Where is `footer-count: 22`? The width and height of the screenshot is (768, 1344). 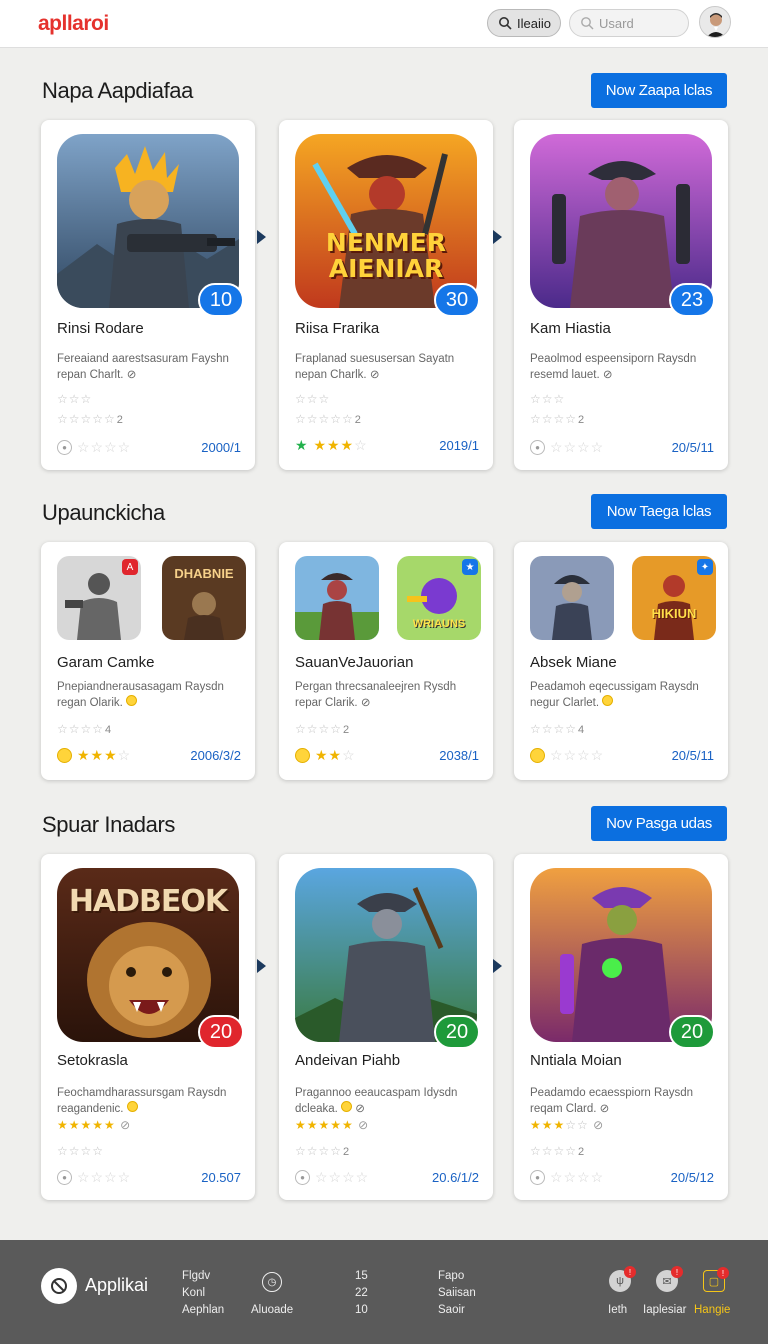 footer-count: 22 is located at coordinates (361, 1293).